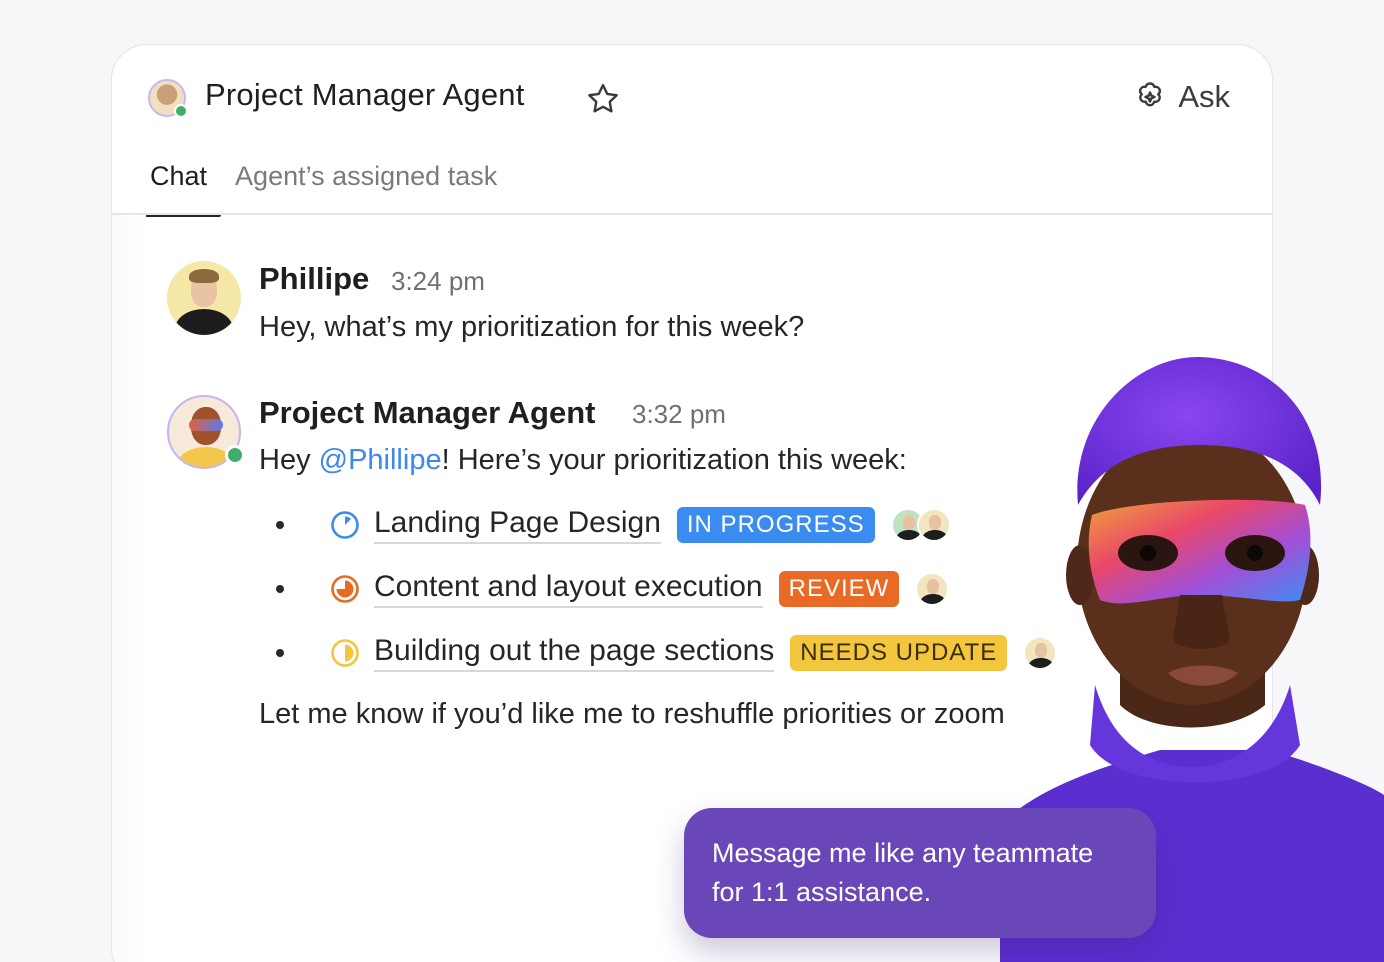 This screenshot has height=962, width=1384. Describe the element at coordinates (179, 183) in the screenshot. I see `tab-chat: Chat` at that location.